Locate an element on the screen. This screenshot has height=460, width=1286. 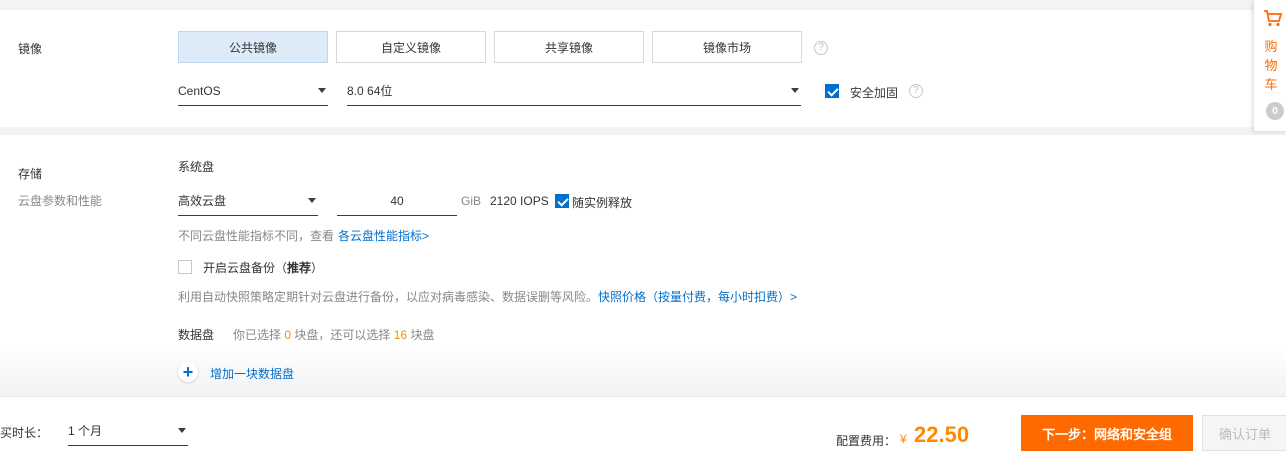
data-disk-label: 数据盘 is located at coordinates (196, 335).